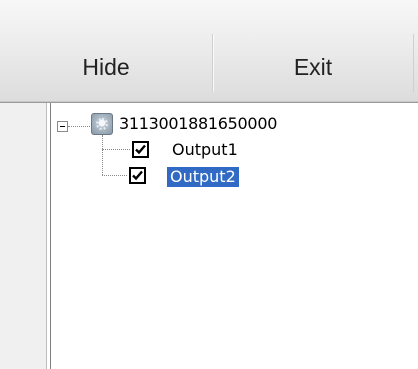  I want to click on hide-button-label: Hide, so click(106, 67).